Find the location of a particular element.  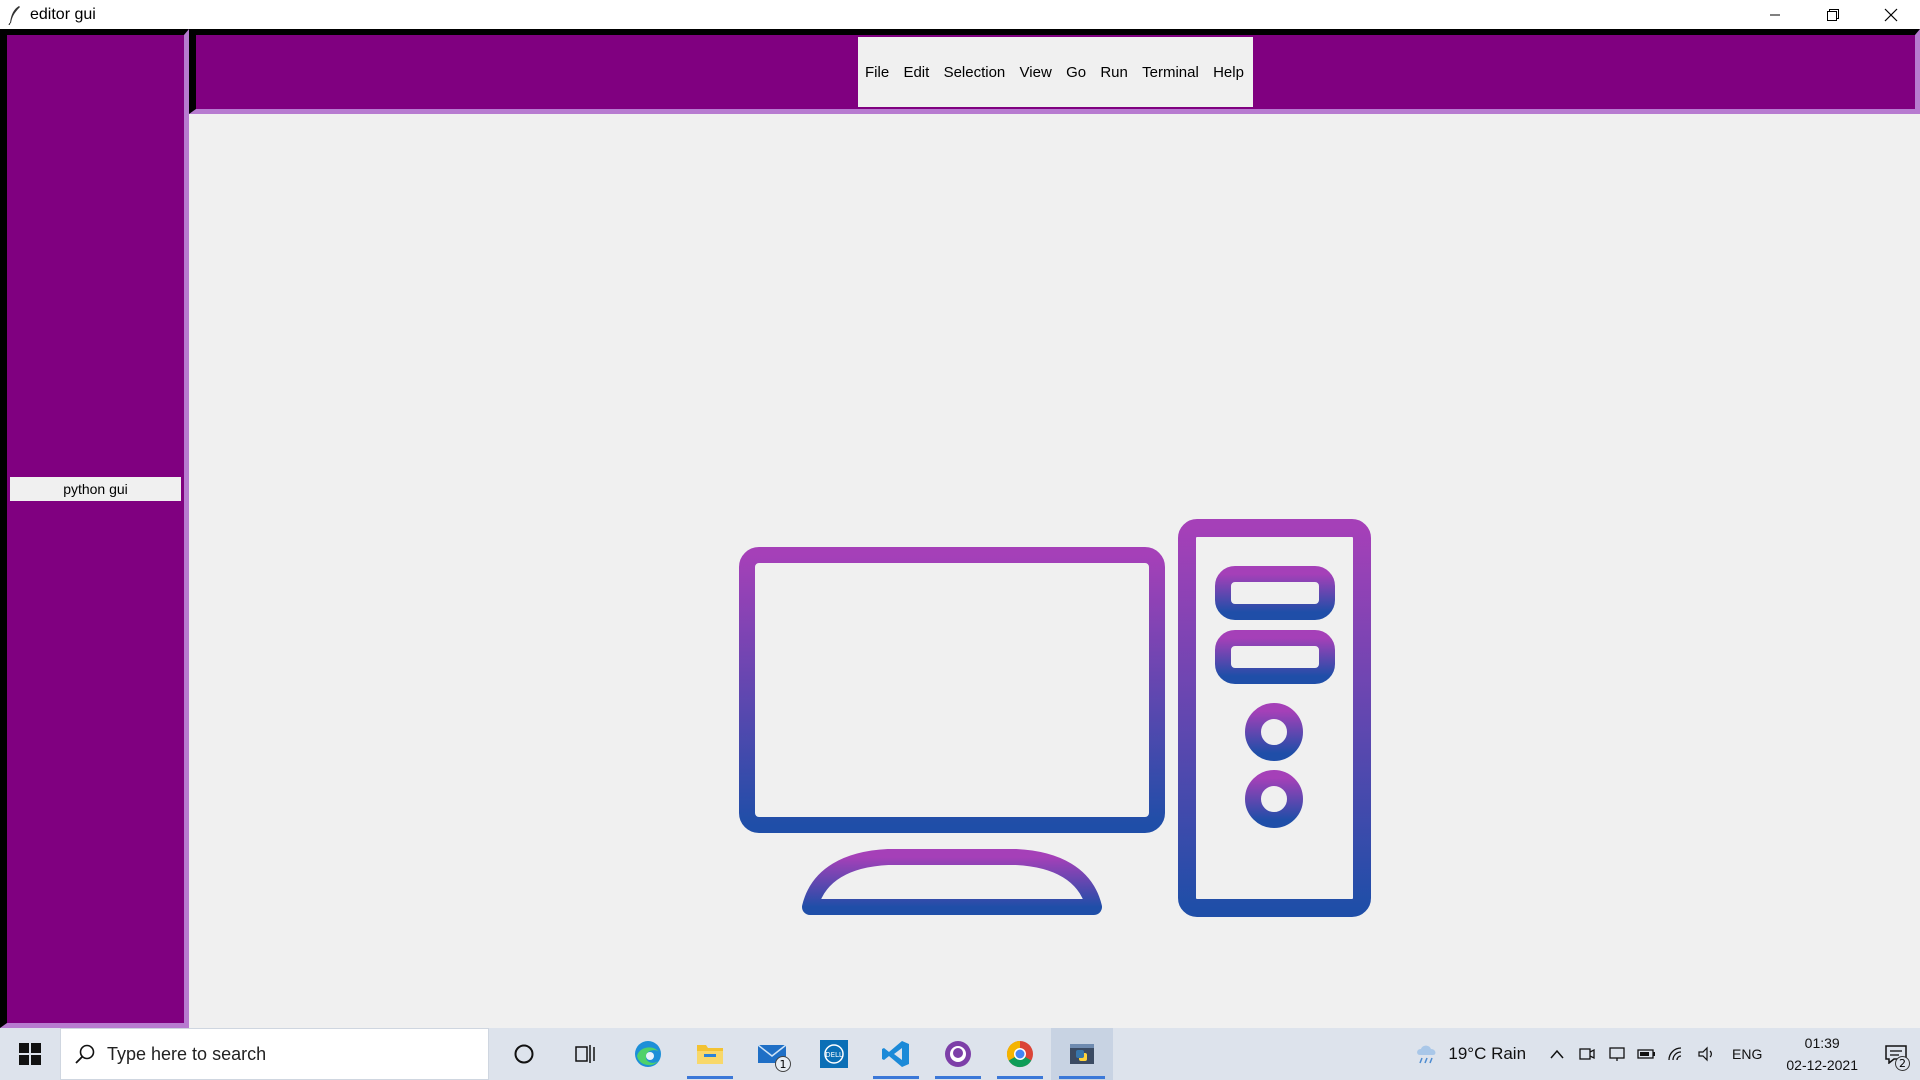

windows-logo-icon is located at coordinates (30, 1054).